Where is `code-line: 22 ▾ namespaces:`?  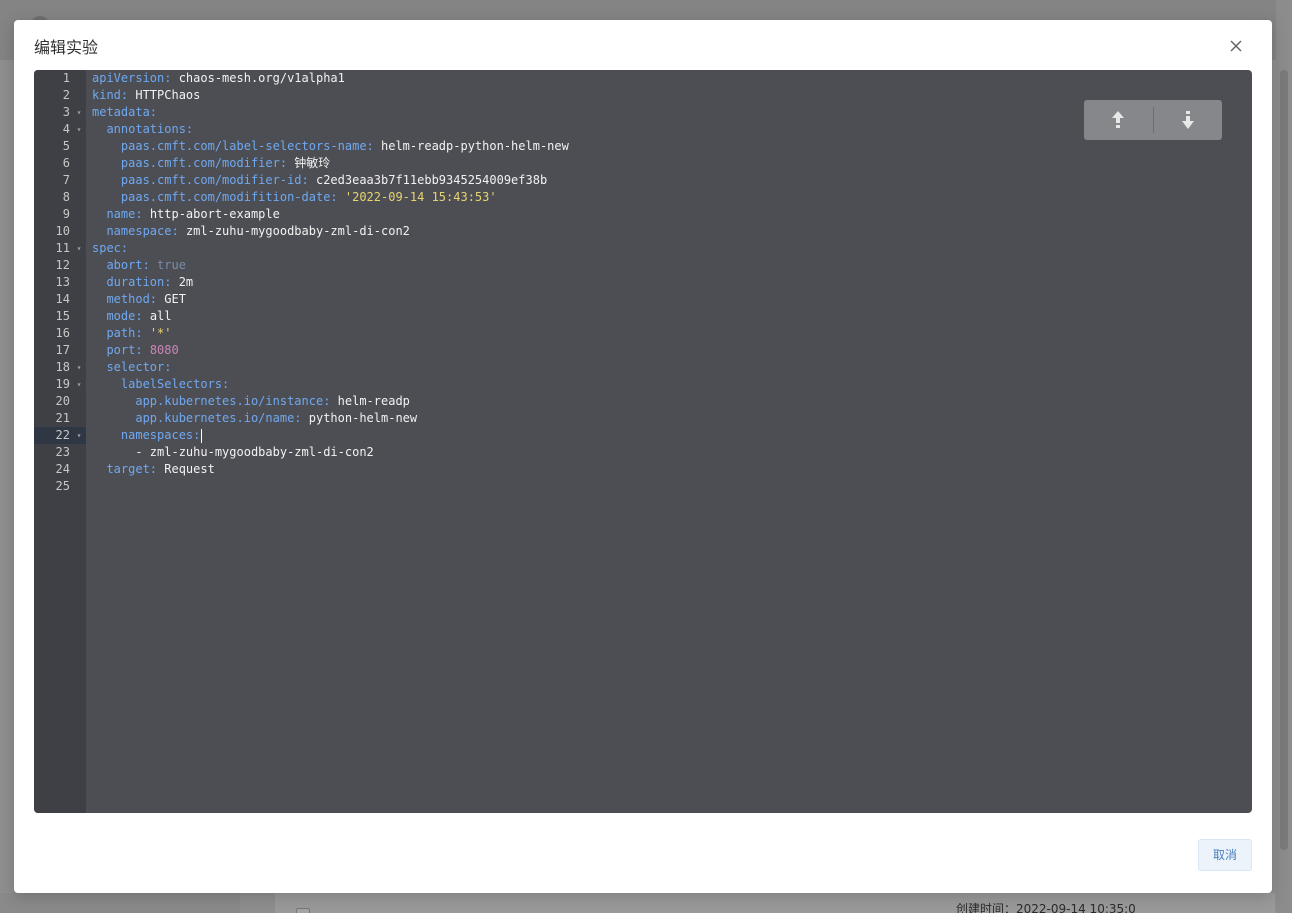
code-line: 22 ▾ namespaces: is located at coordinates (643, 435).